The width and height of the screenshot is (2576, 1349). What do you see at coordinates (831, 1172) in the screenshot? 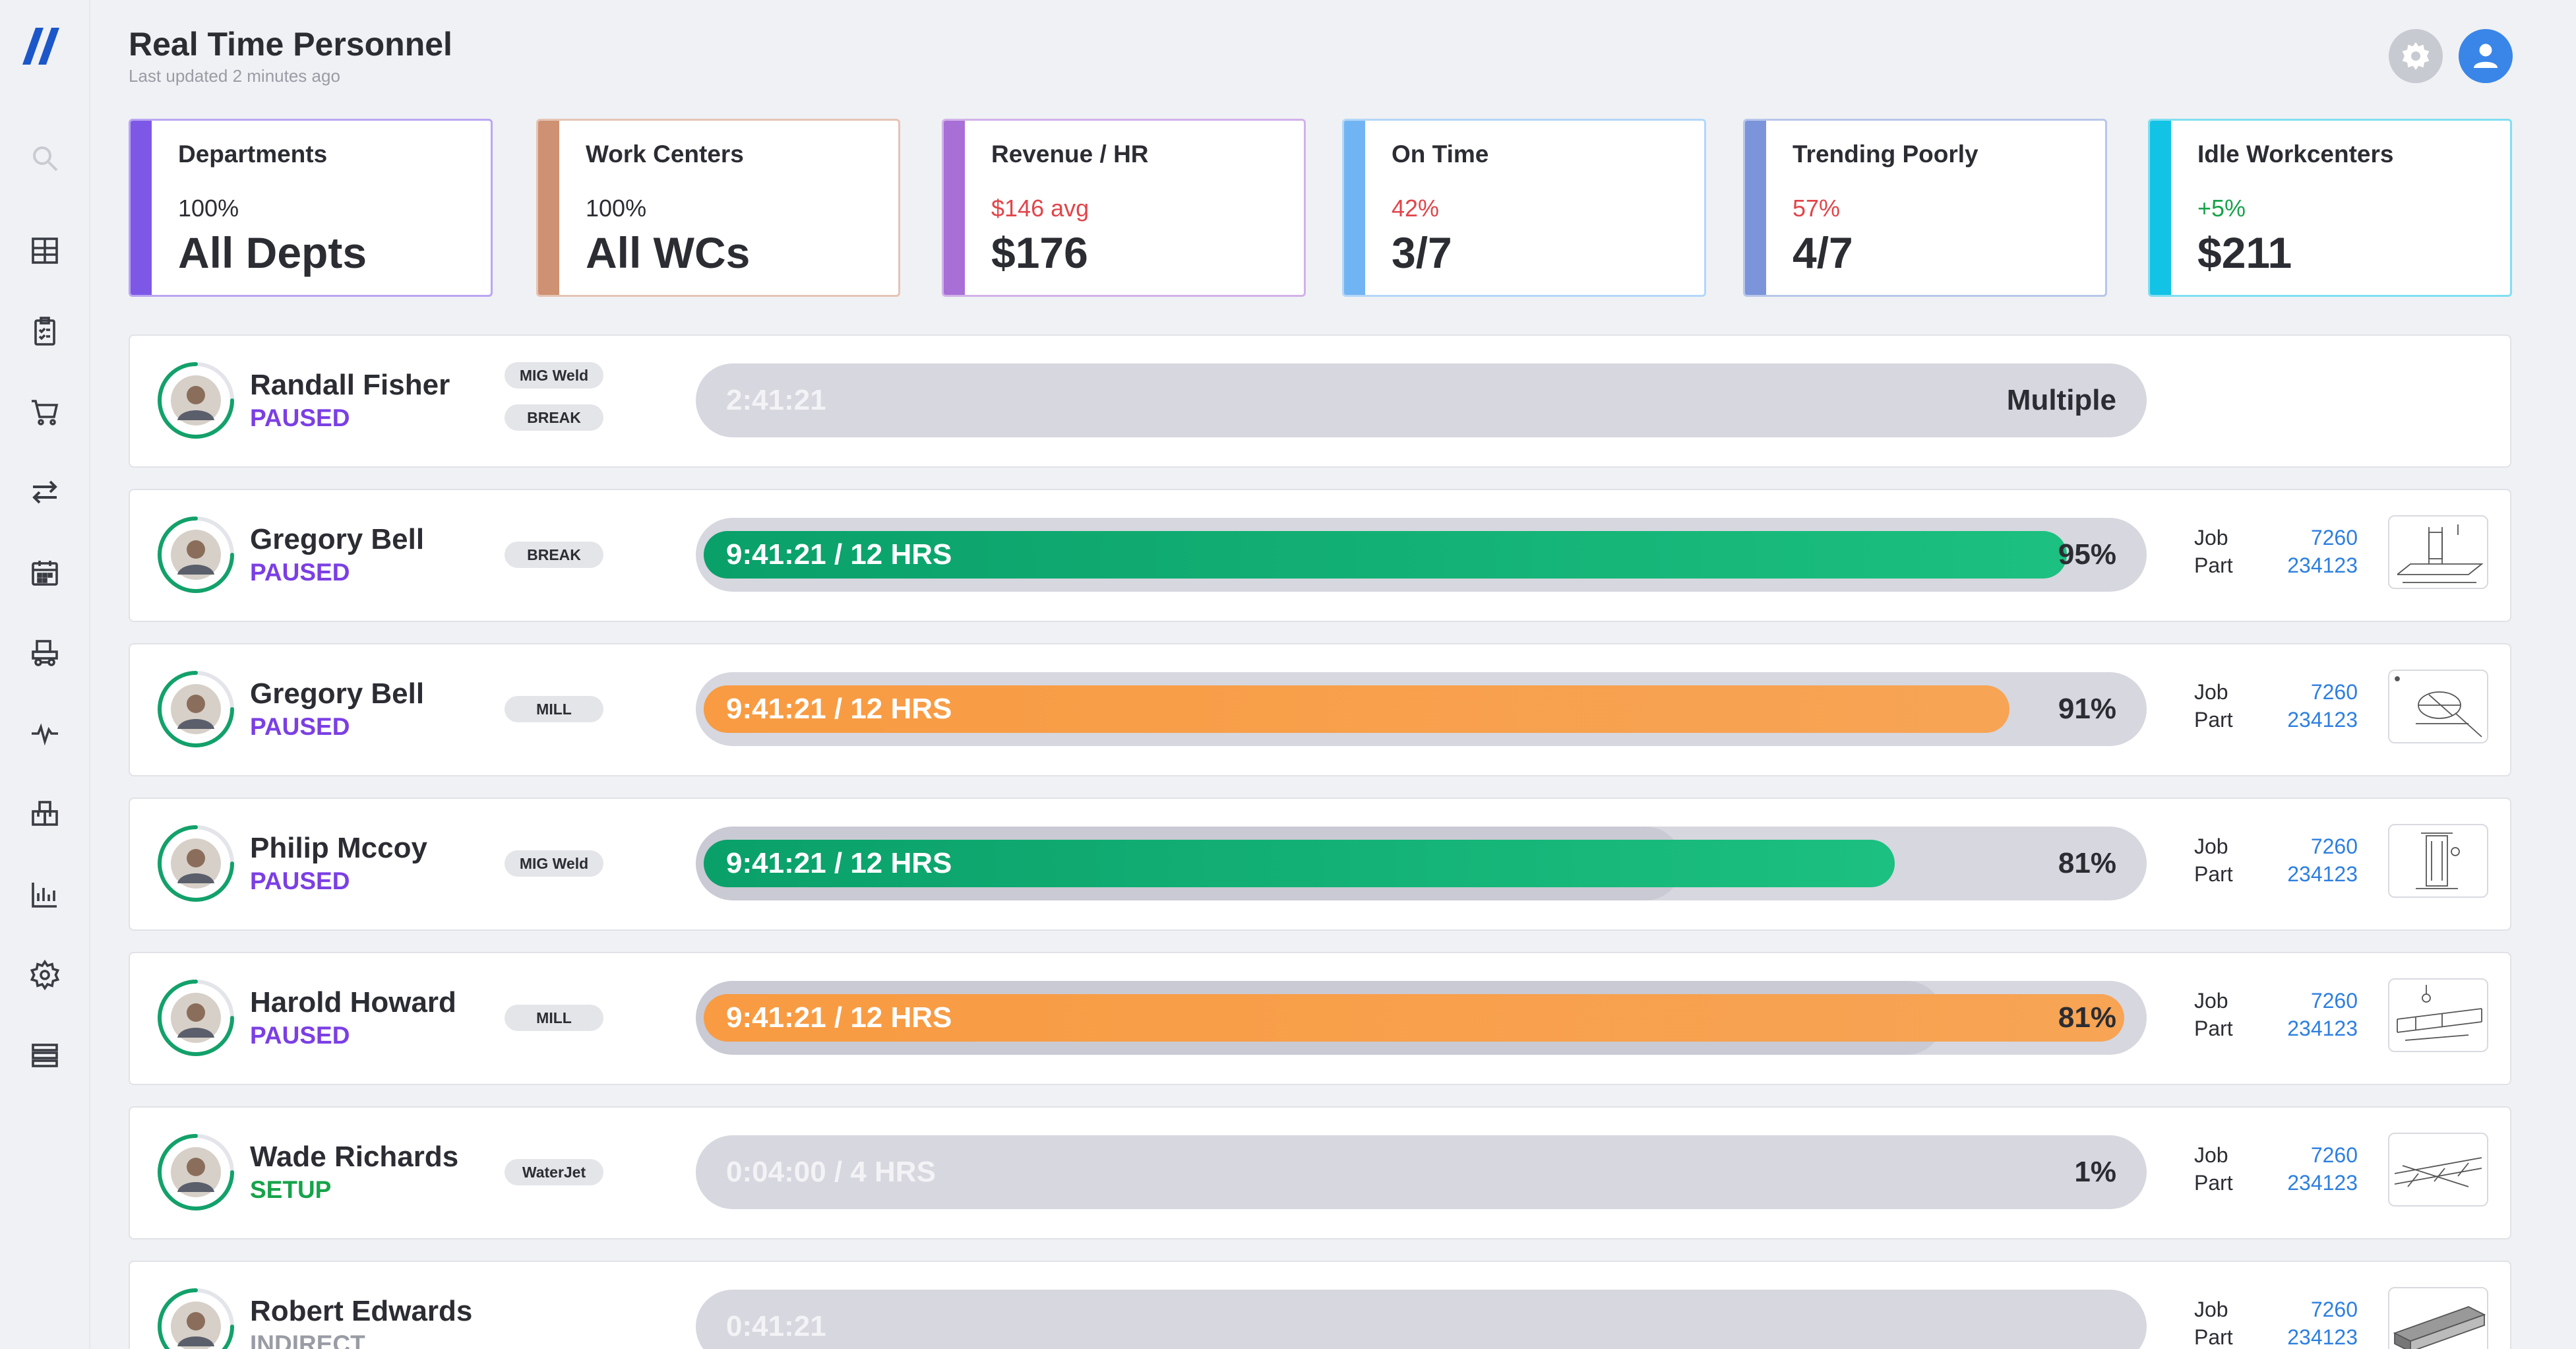
I see `elapsed-time: 0:04:00 / 4 HRS` at bounding box center [831, 1172].